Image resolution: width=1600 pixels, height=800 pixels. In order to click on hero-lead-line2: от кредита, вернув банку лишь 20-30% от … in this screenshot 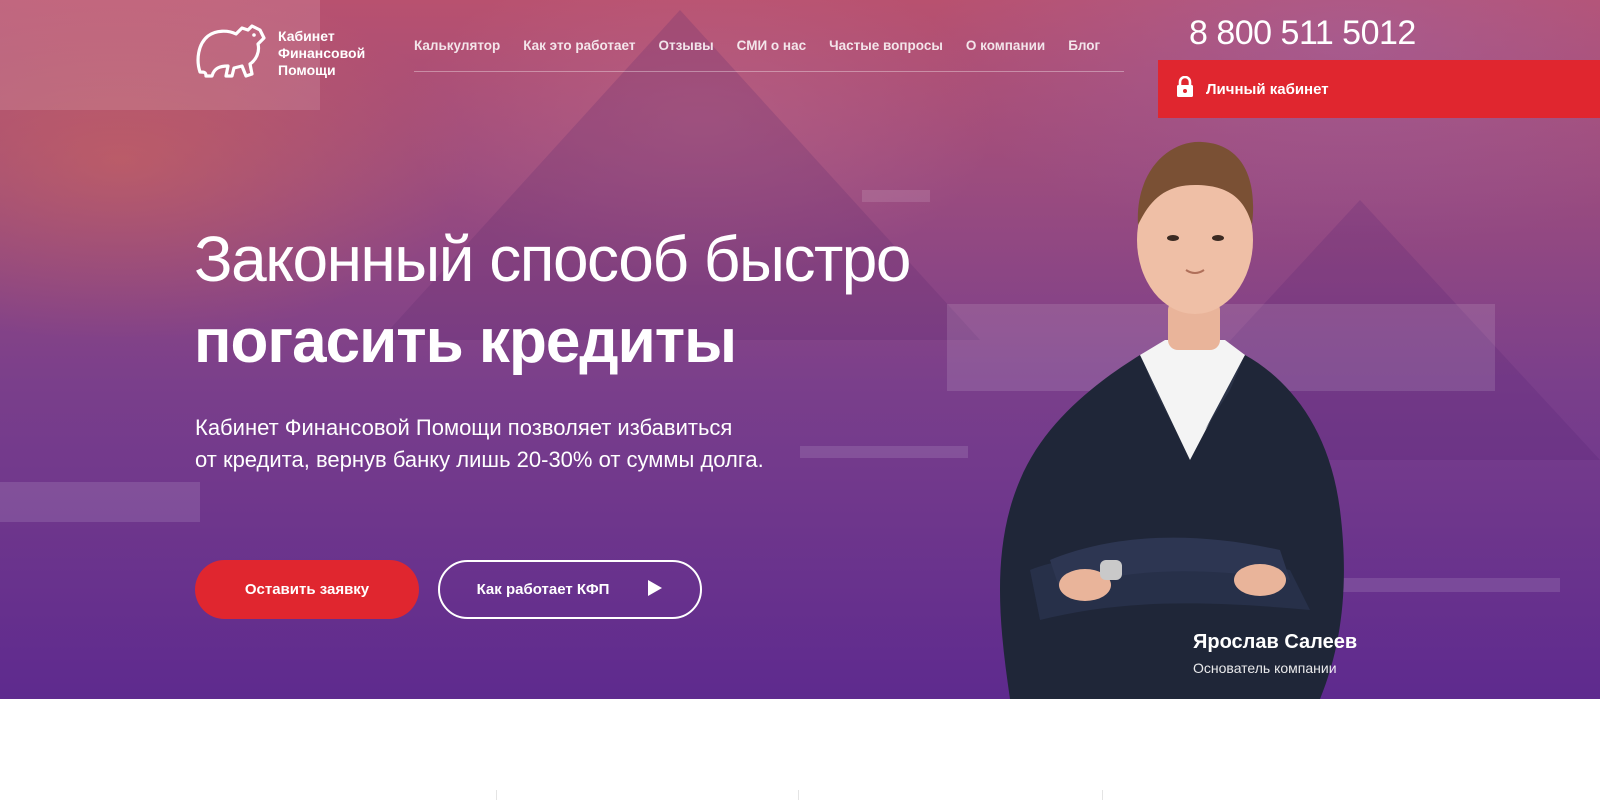, I will do `click(479, 459)`.